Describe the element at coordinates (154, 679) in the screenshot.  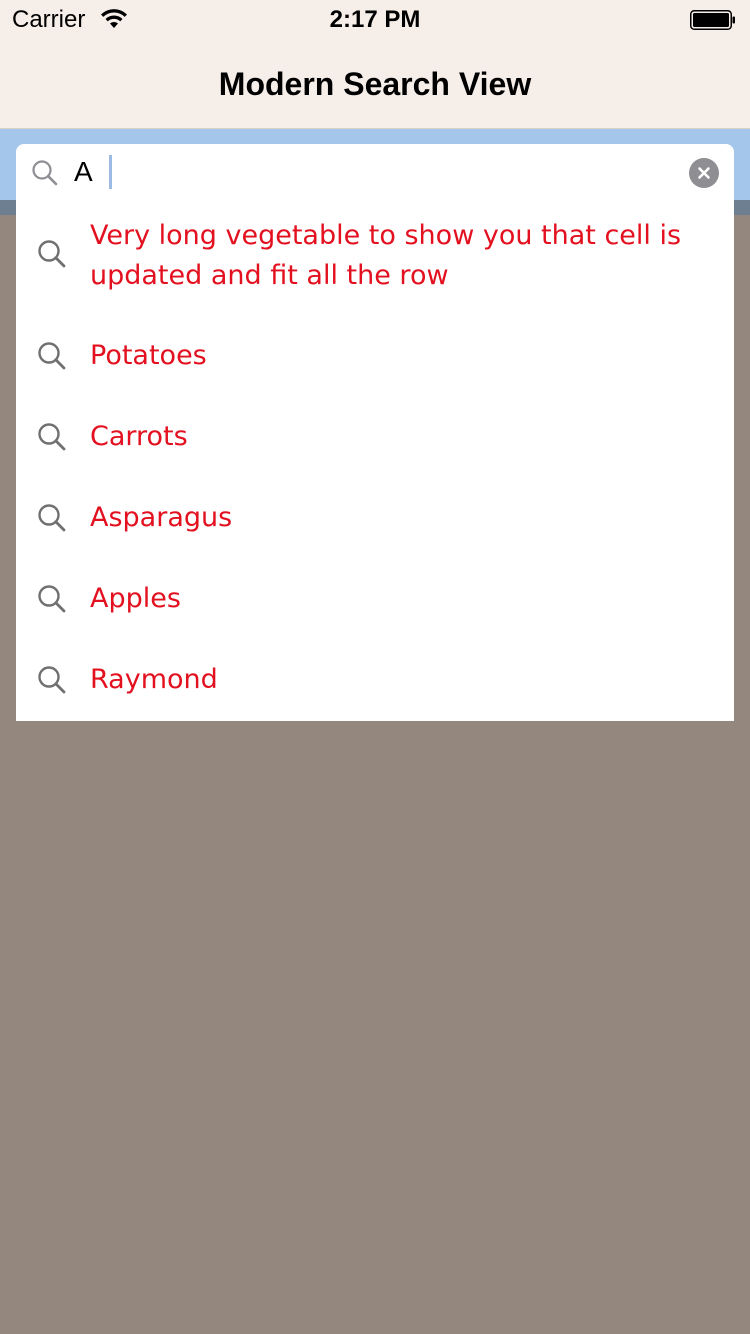
I see `result-label: Raymond` at that location.